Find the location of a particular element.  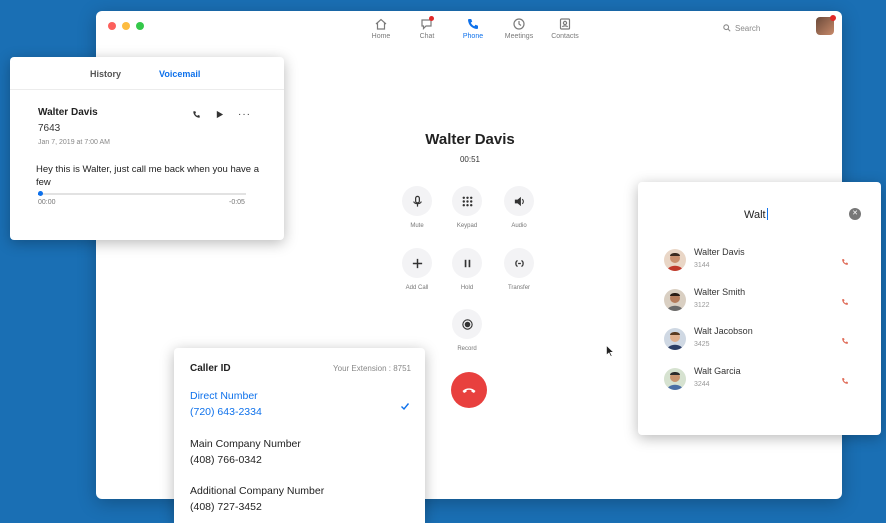

nav-contacts: Contacts is located at coordinates (565, 28).